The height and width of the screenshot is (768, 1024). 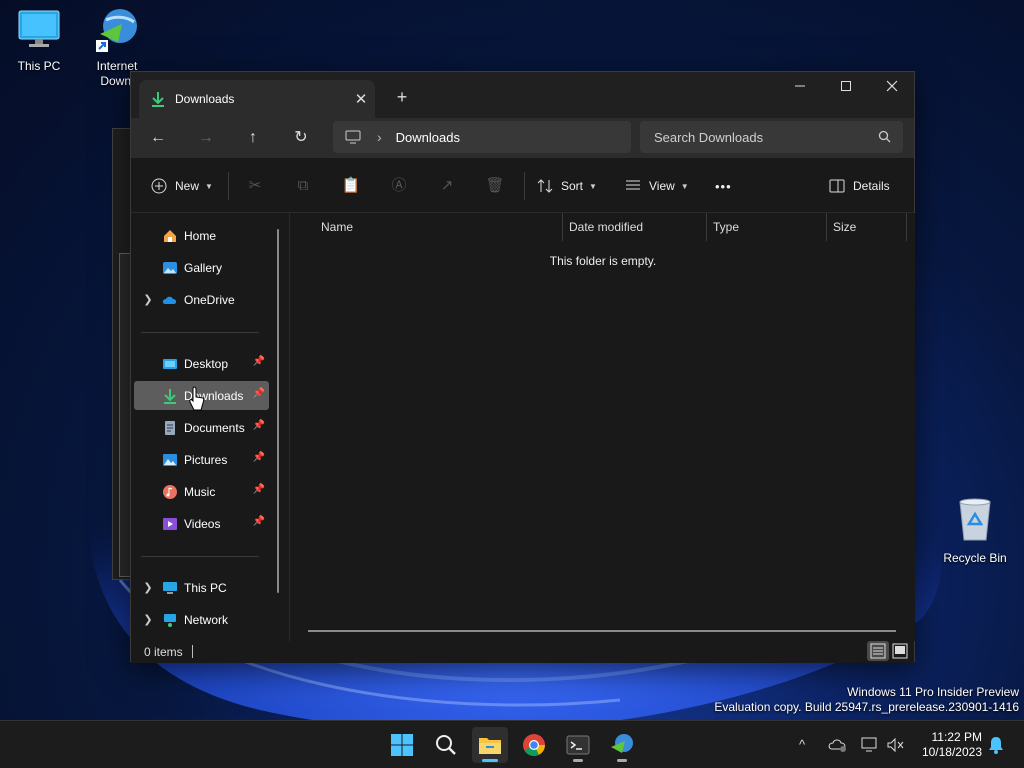 I want to click on taskbar-terminal, so click(x=578, y=745).